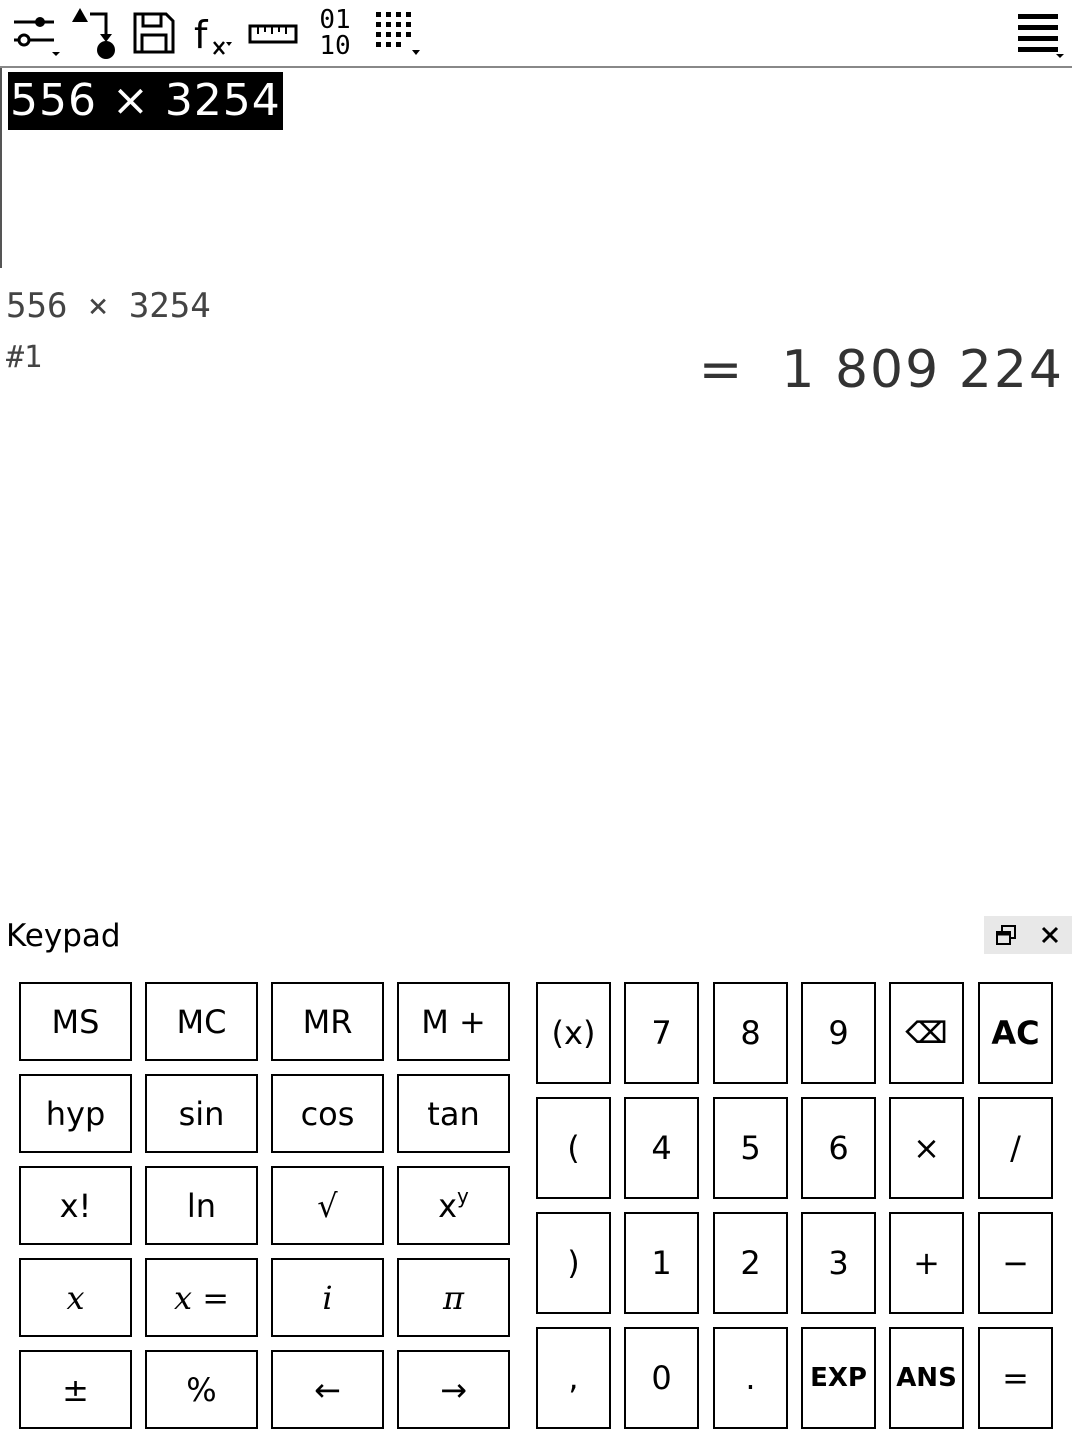  What do you see at coordinates (335, 46) in the screenshot?
I see `number-base-bottom: 10` at bounding box center [335, 46].